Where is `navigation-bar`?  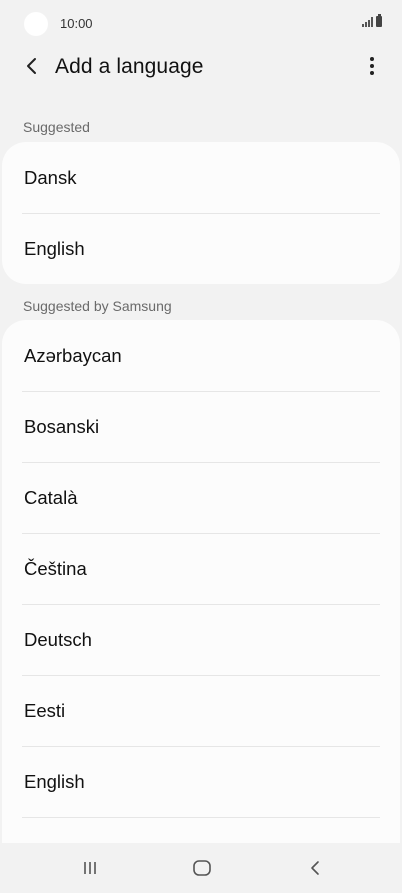
navigation-bar is located at coordinates (201, 868).